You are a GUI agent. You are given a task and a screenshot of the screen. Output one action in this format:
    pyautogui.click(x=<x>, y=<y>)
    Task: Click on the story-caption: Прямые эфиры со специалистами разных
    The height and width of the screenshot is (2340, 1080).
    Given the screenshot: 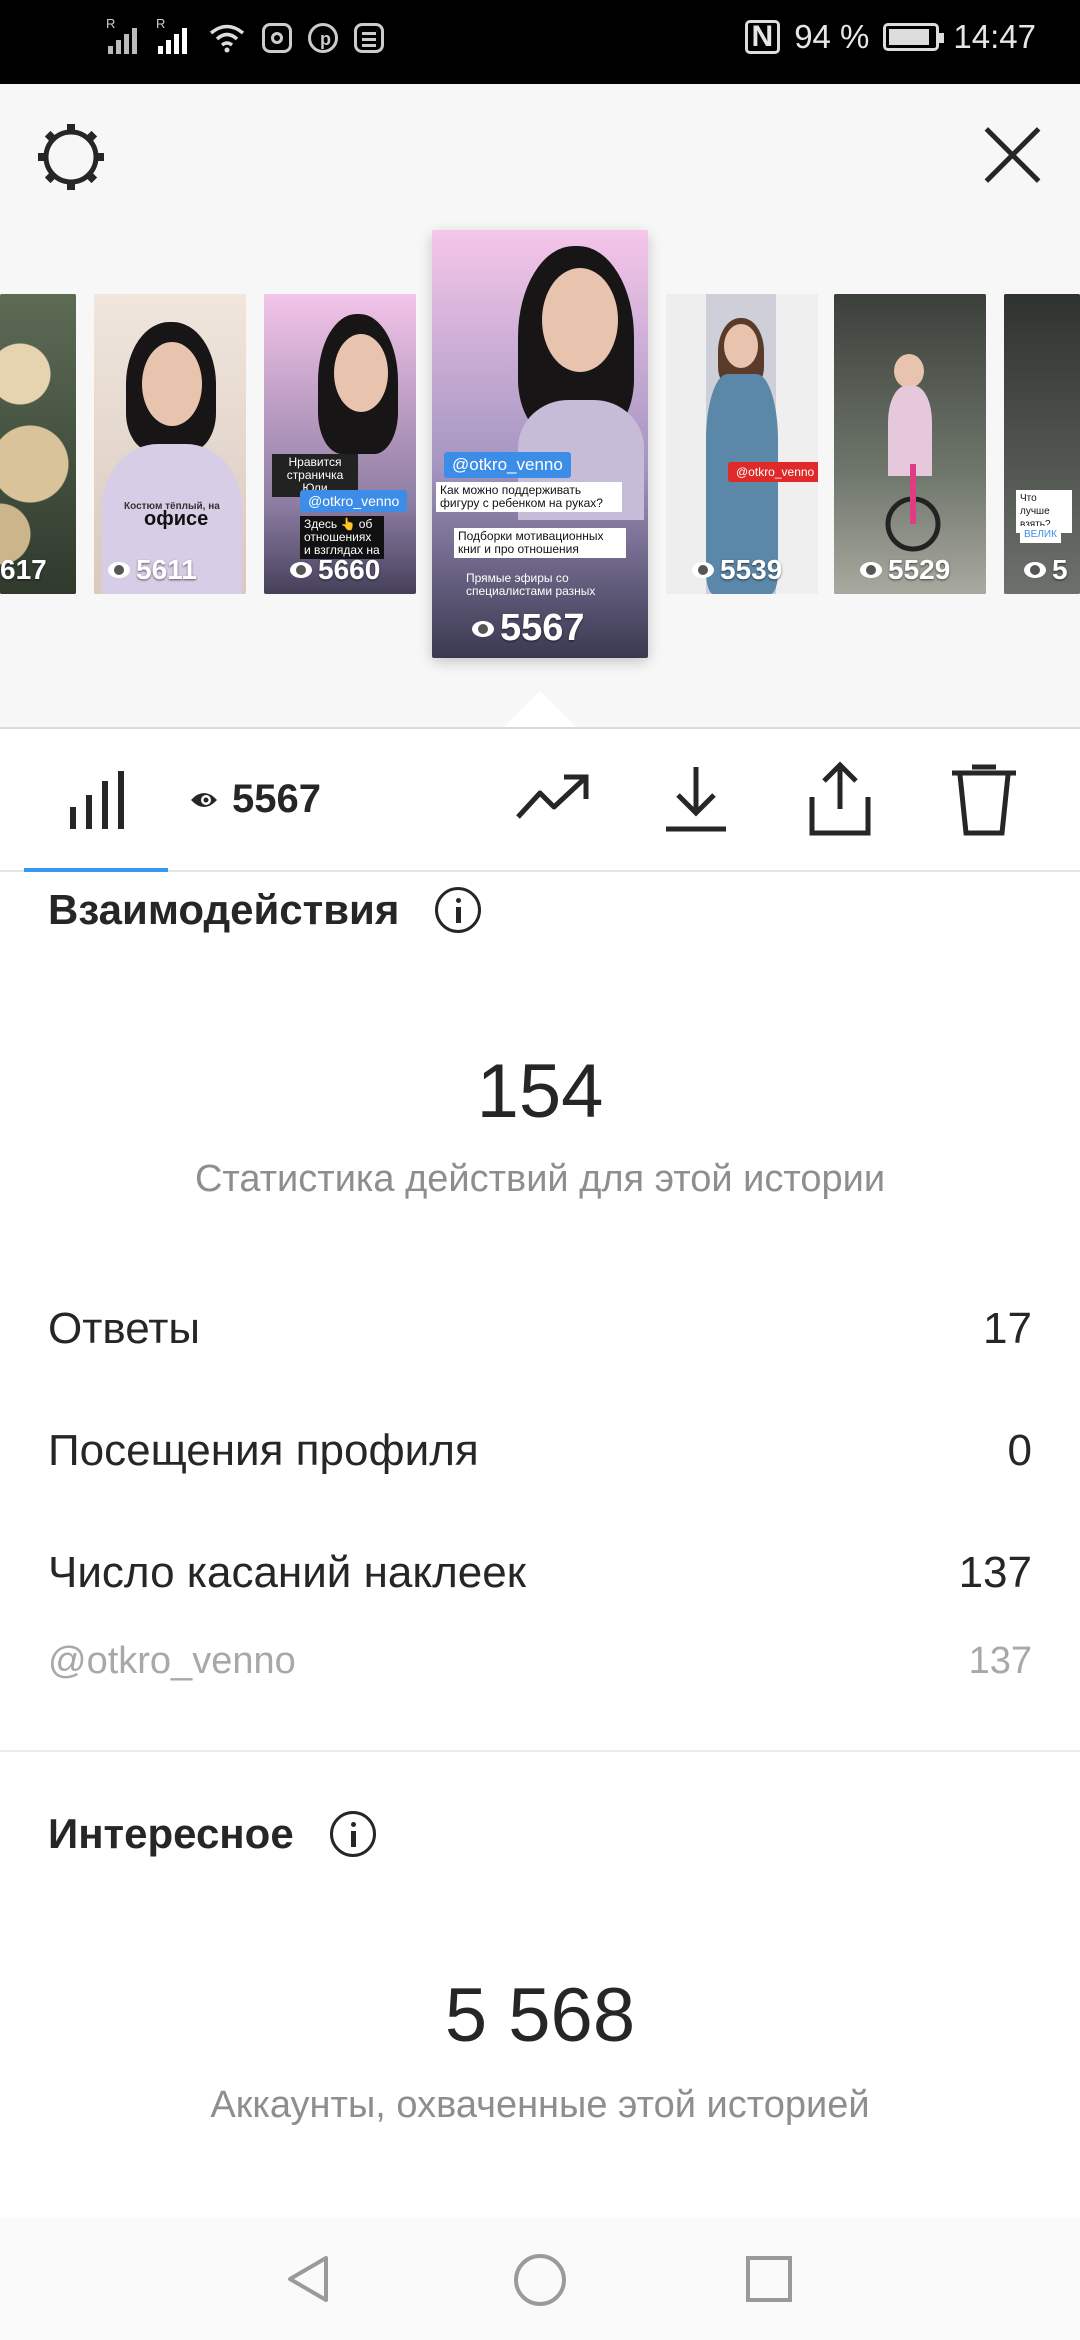 What is the action you would take?
    pyautogui.click(x=531, y=584)
    